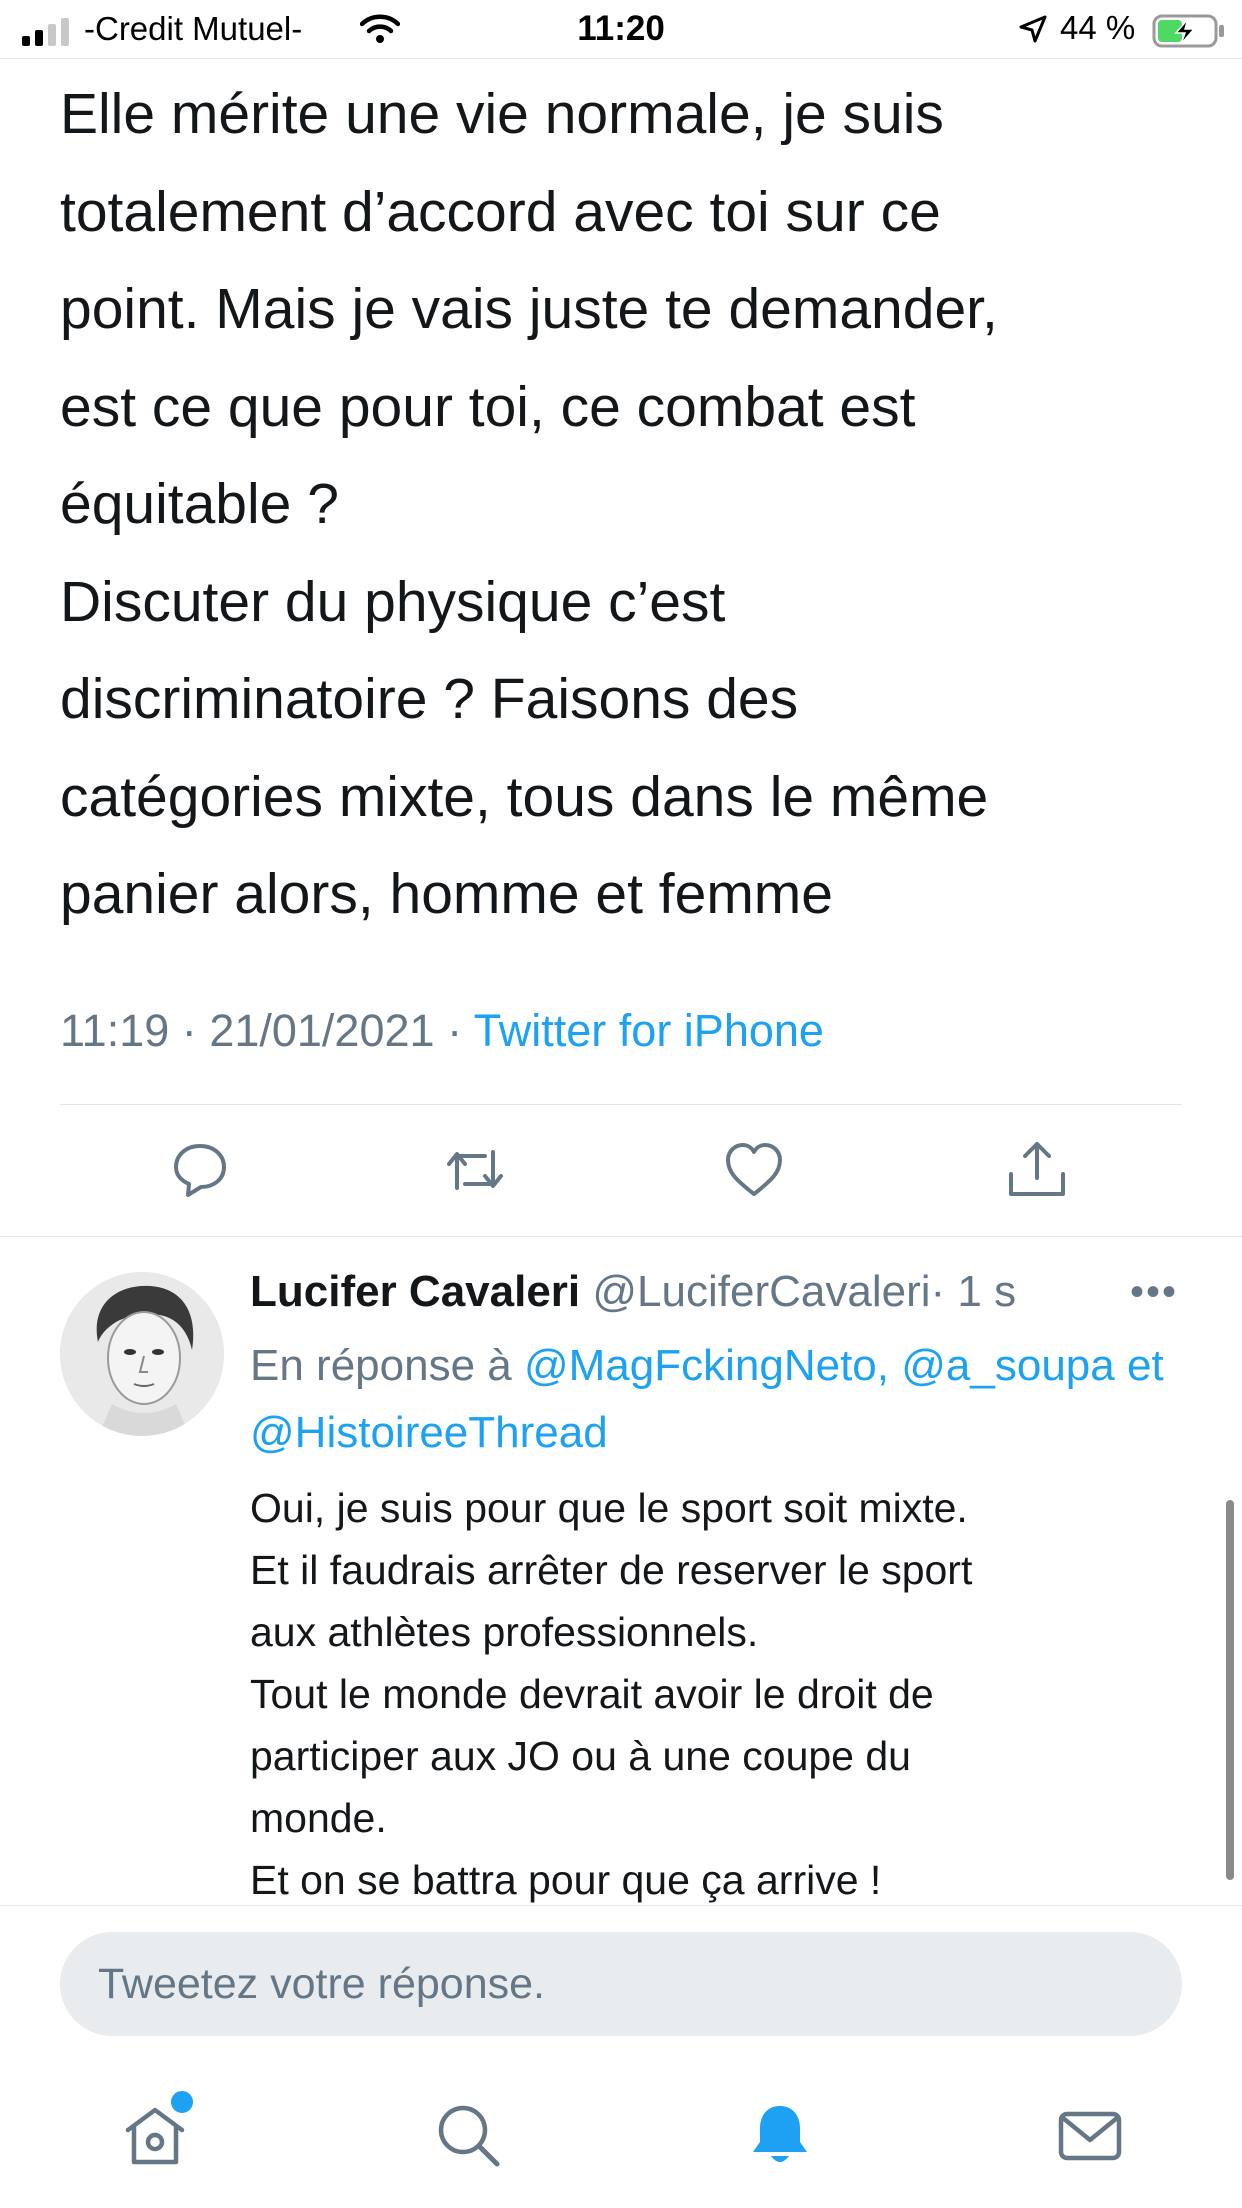  Describe the element at coordinates (1145, 1365) in the screenshot. I see `in-reply-conjunction: et` at that location.